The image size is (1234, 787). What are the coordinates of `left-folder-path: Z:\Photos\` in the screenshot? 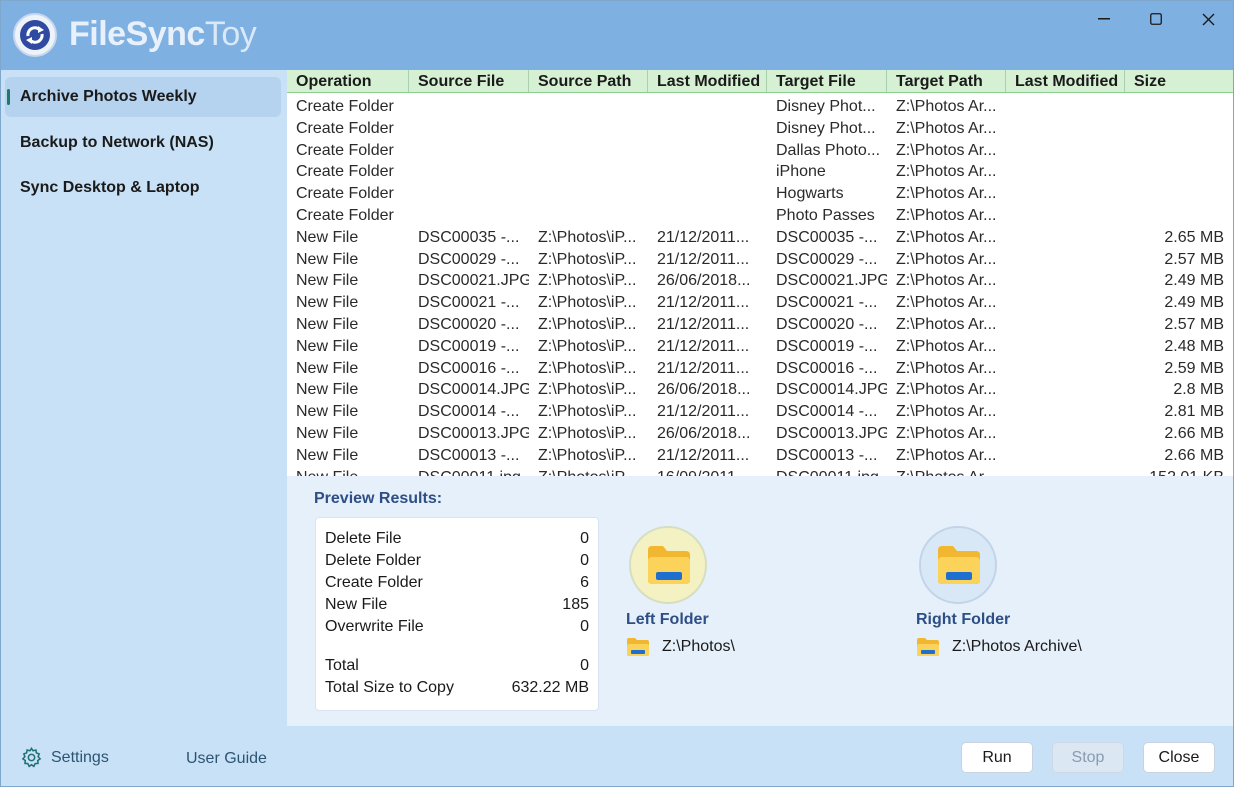 It's located at (680, 647).